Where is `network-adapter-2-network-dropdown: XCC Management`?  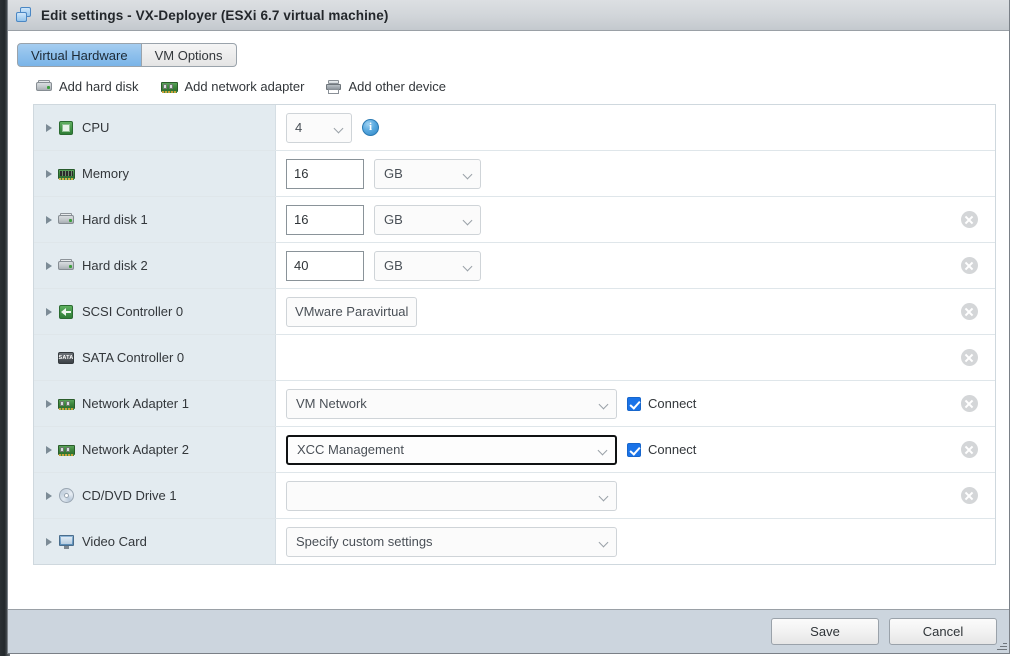 network-adapter-2-network-dropdown: XCC Management is located at coordinates (451, 449).